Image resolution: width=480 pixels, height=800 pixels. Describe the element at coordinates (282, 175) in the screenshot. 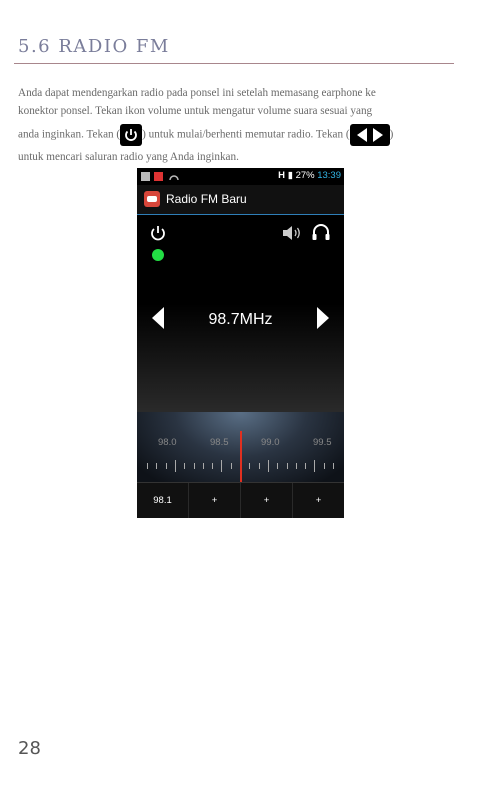

I see `network-type: H` at that location.